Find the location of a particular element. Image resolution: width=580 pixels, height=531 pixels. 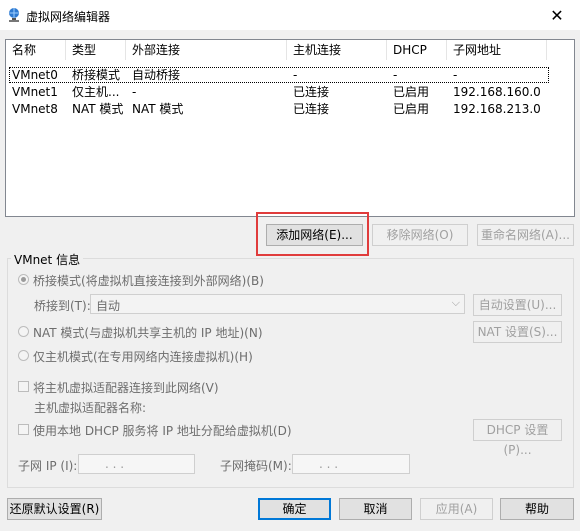

cell-subnet: 192.168.160.0 is located at coordinates (497, 92).